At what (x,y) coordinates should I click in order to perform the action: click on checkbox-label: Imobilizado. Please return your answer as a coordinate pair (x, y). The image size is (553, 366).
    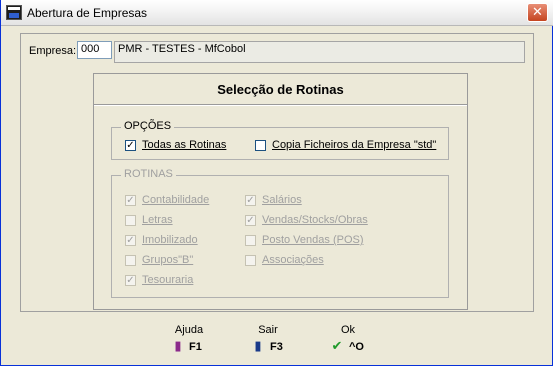
    Looking at the image, I should click on (170, 240).